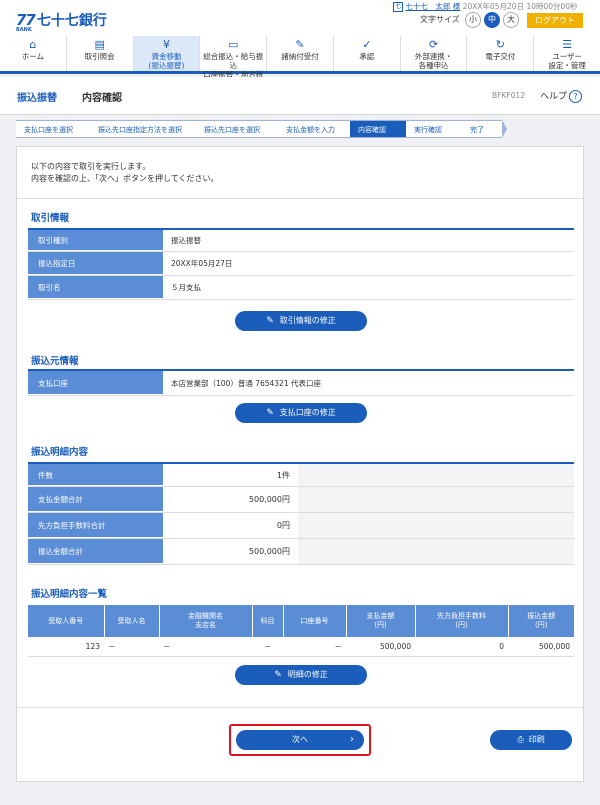 Image resolution: width=600 pixels, height=805 pixels. I want to click on settings-icon: ☰, so click(567, 44).